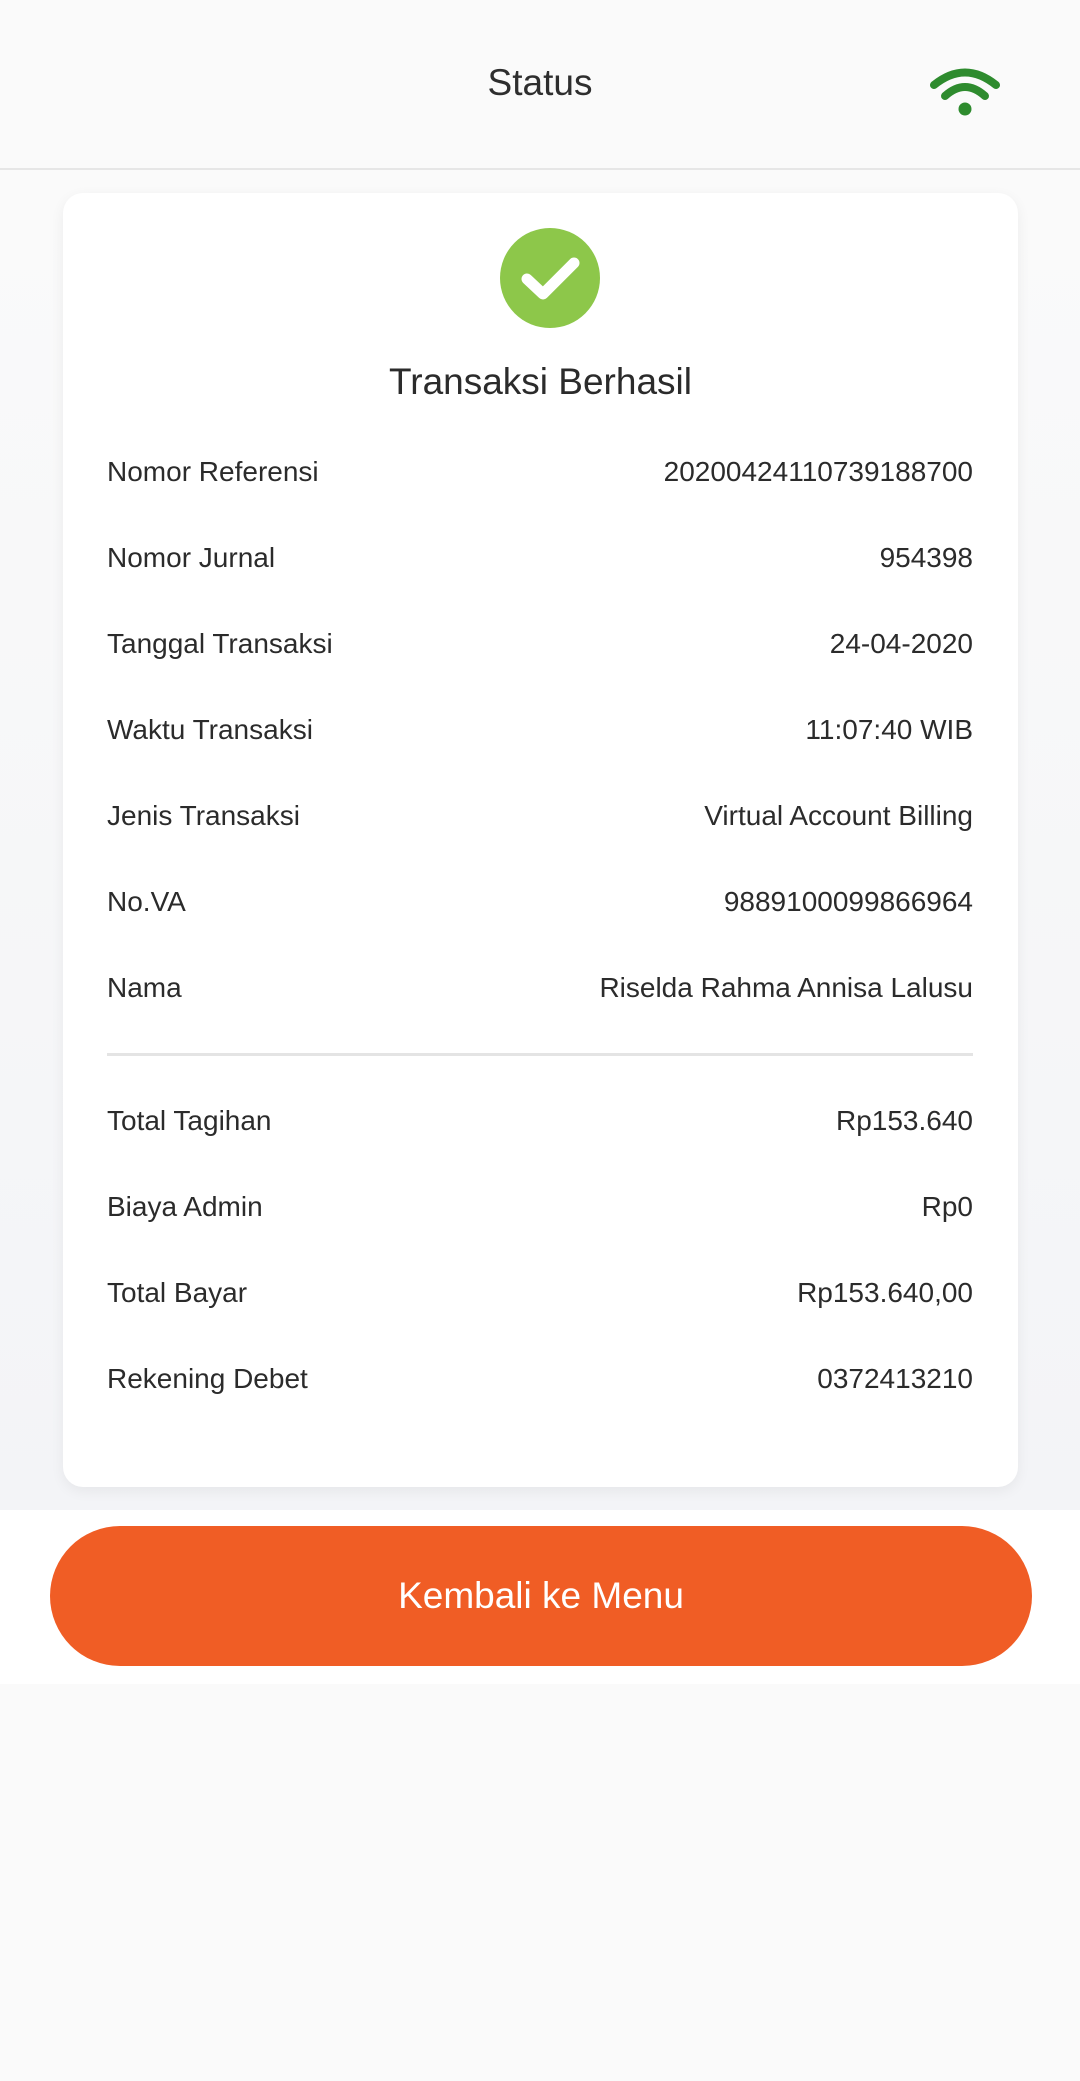  Describe the element at coordinates (947, 1206) in the screenshot. I see `total-value: Rp0` at that location.